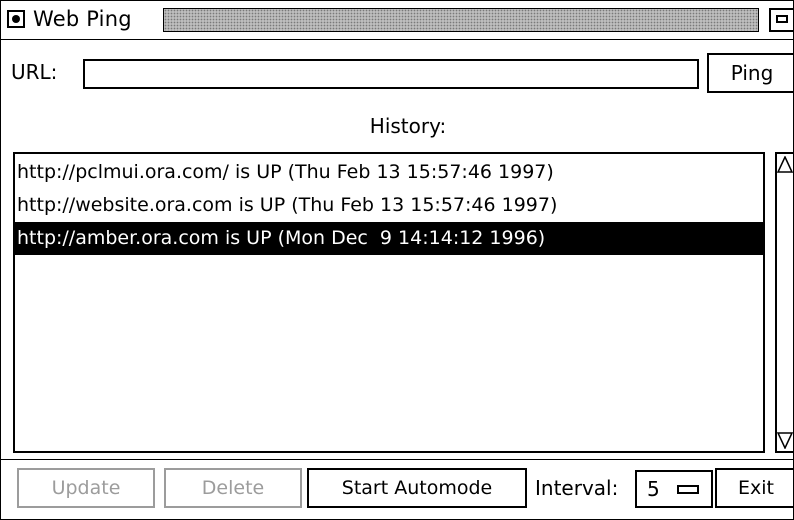 The width and height of the screenshot is (794, 520). I want to click on delete-button: Delete, so click(233, 488).